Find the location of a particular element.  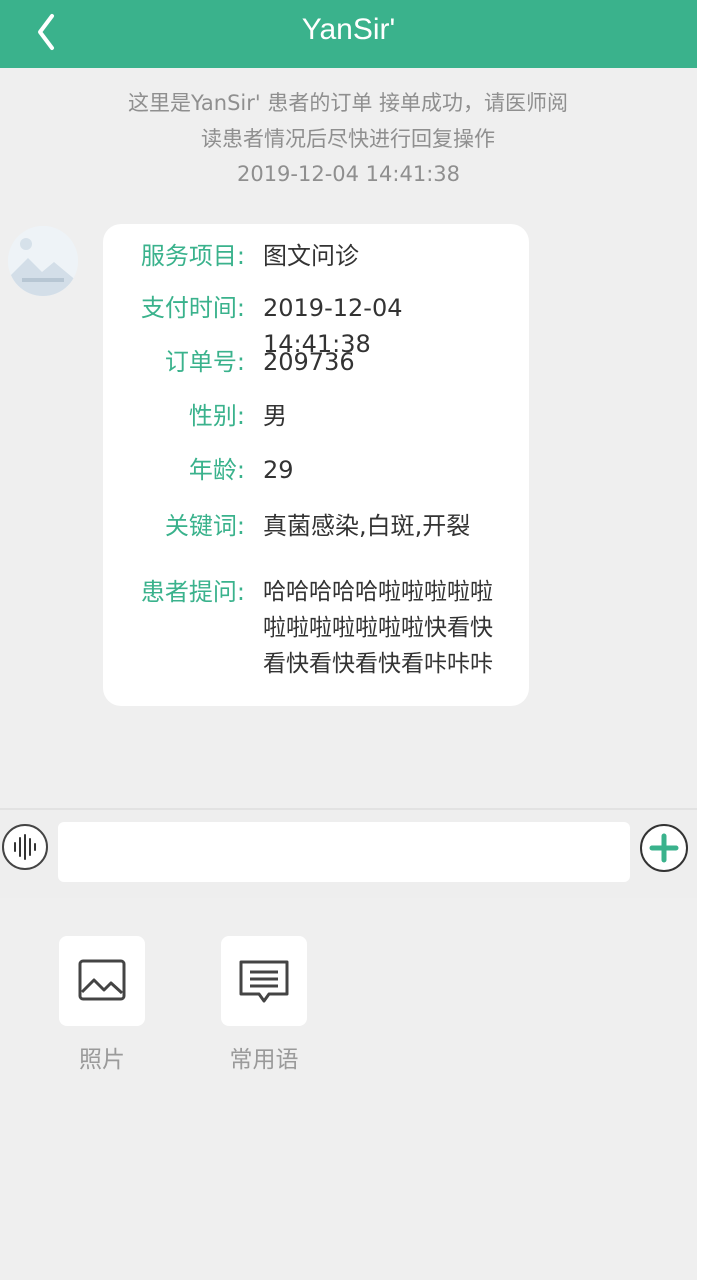

order-label: 订单号: is located at coordinates (204, 362).